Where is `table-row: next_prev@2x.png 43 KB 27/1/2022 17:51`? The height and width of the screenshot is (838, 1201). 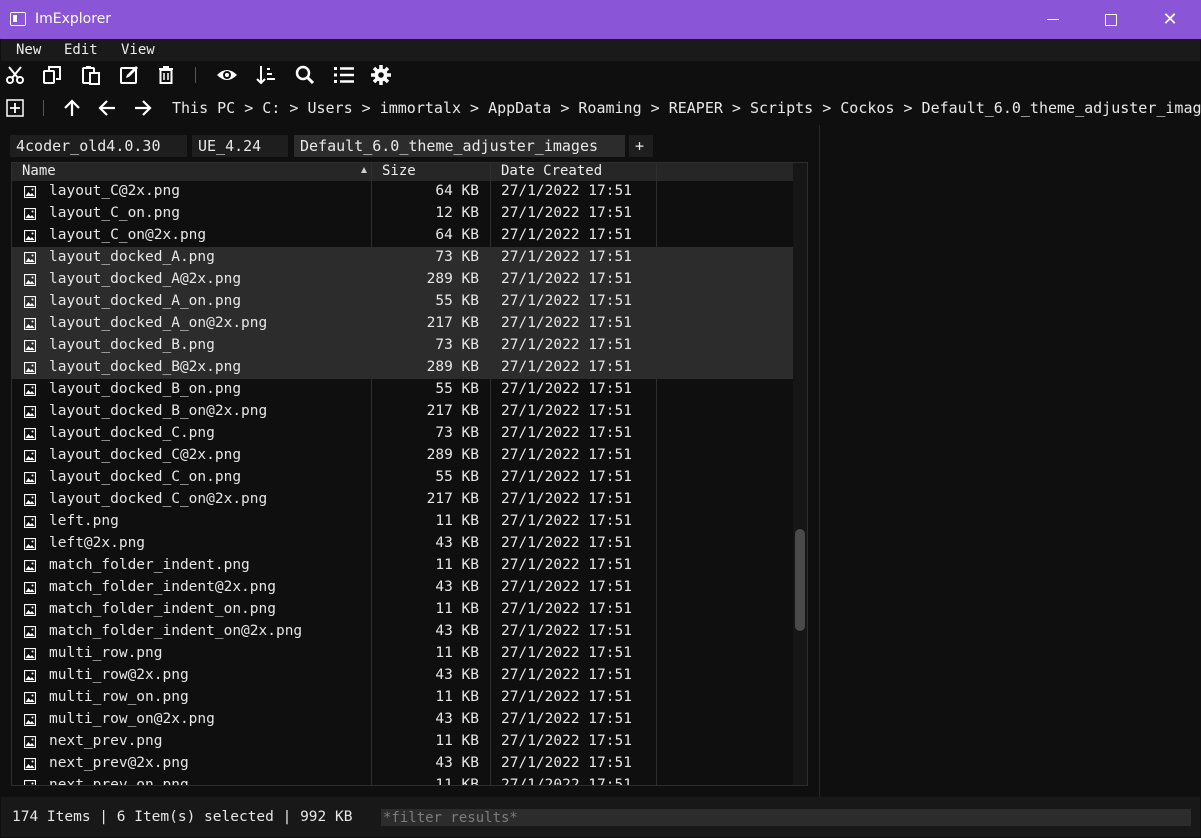 table-row: next_prev@2x.png 43 KB 27/1/2022 17:51 is located at coordinates (402, 764).